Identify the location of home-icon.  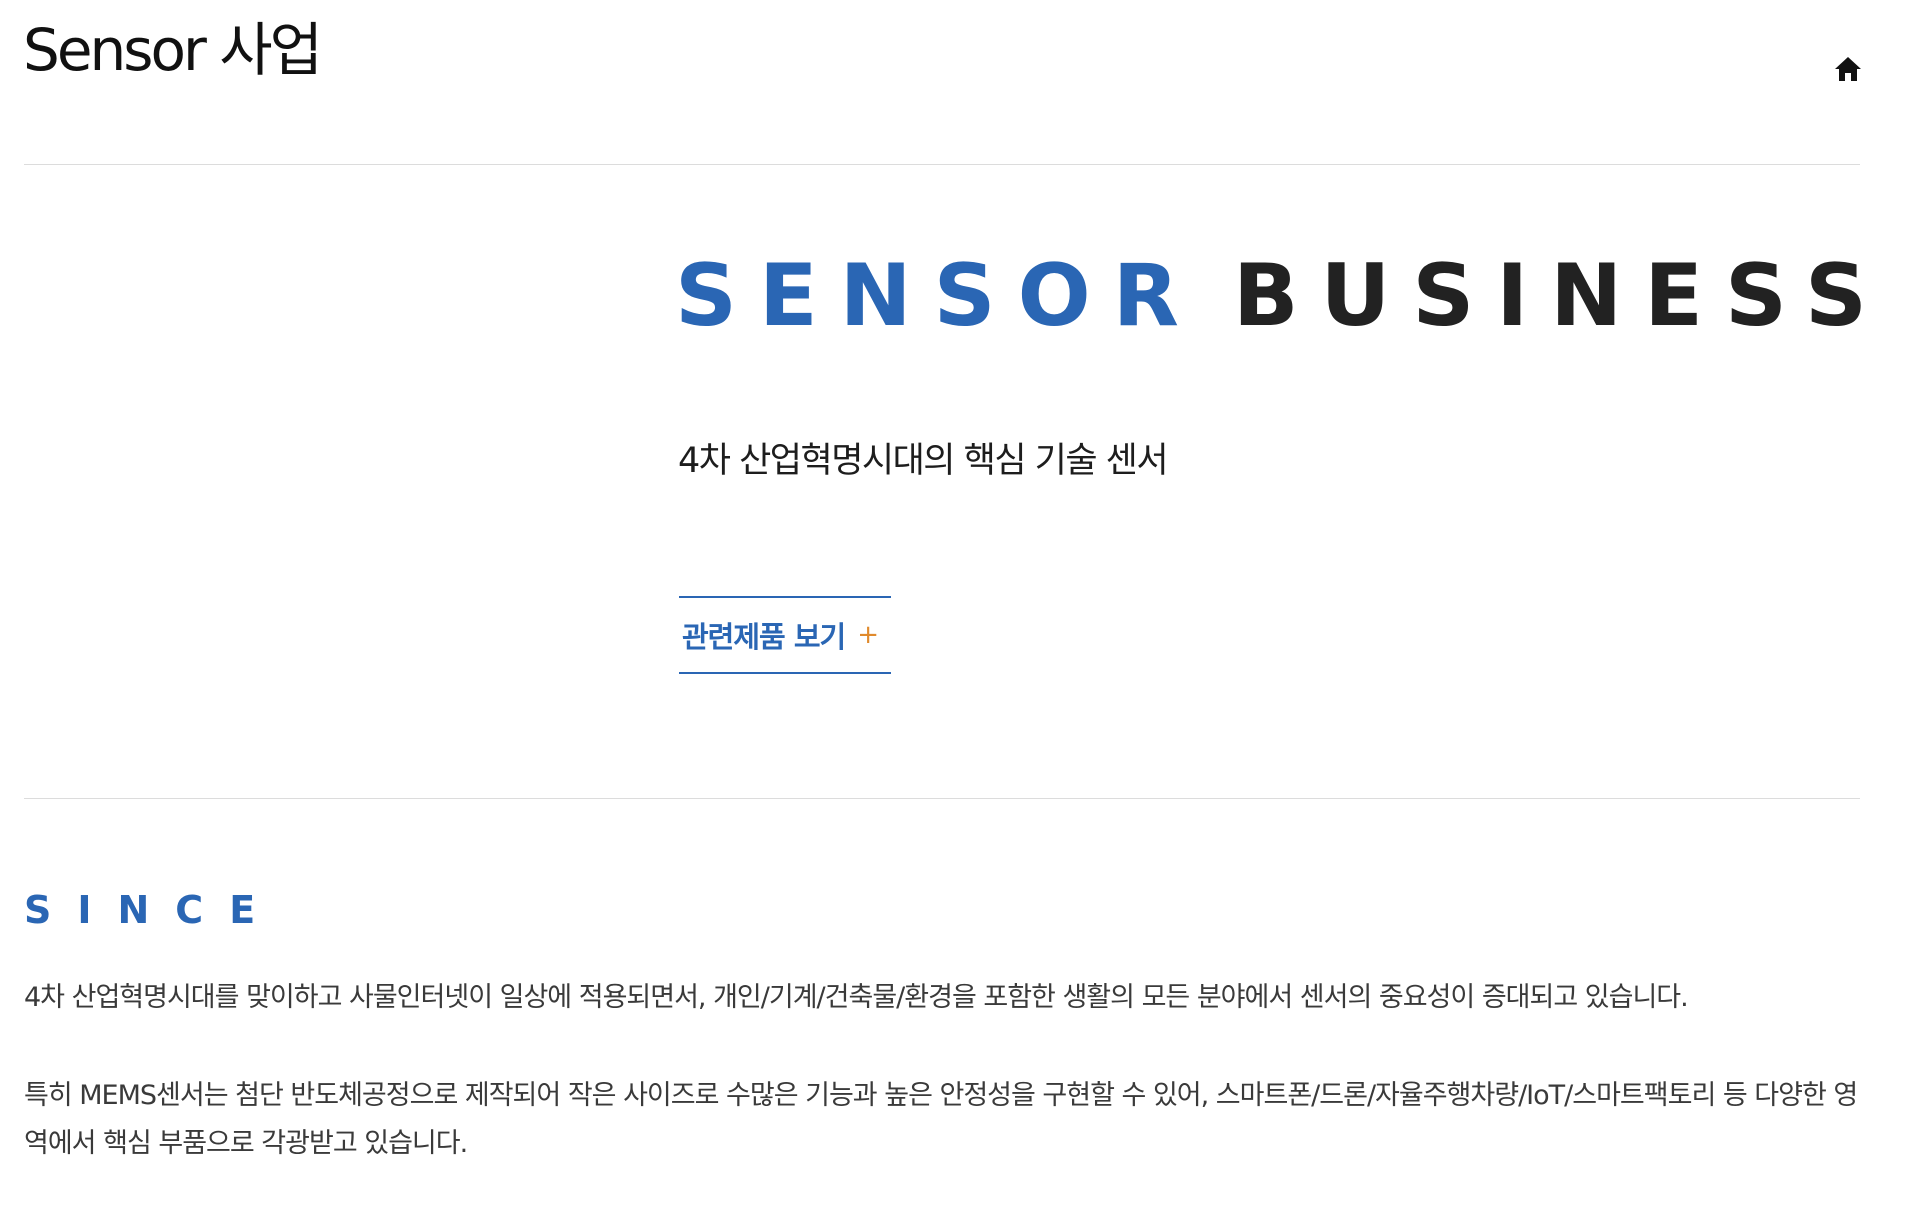
(1848, 69).